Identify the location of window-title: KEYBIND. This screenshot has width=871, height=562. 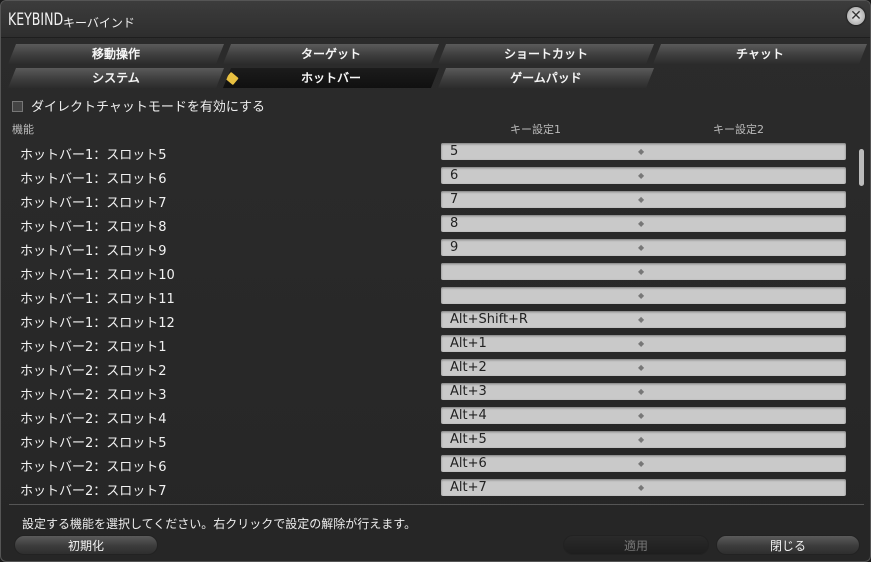
(36, 20).